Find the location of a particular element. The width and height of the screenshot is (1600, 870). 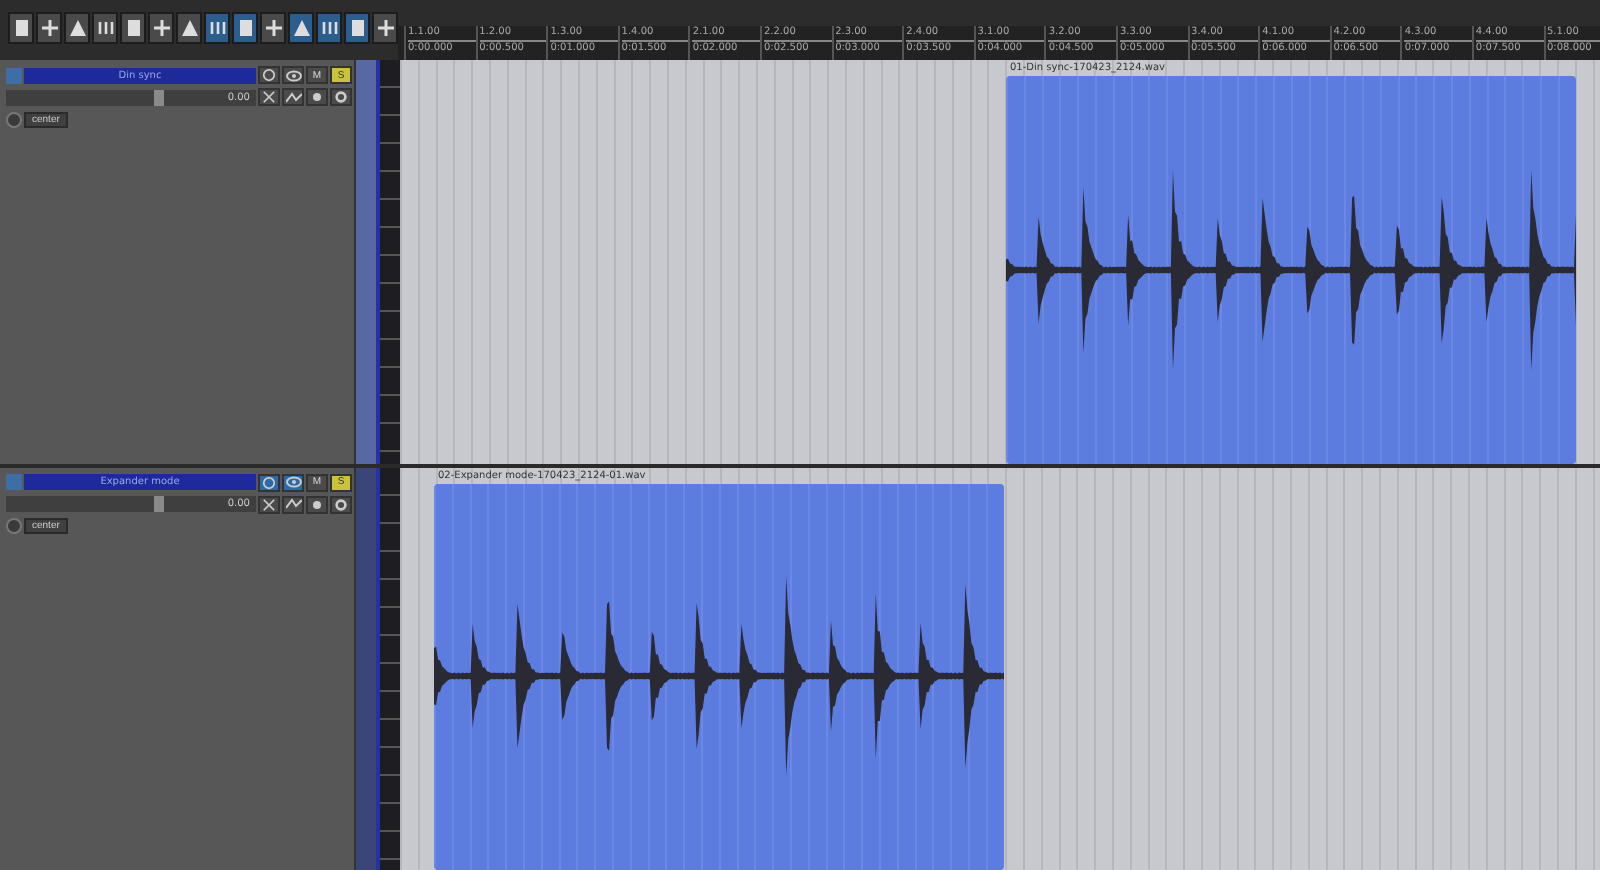

timeline-ruler is located at coordinates (999, 43).